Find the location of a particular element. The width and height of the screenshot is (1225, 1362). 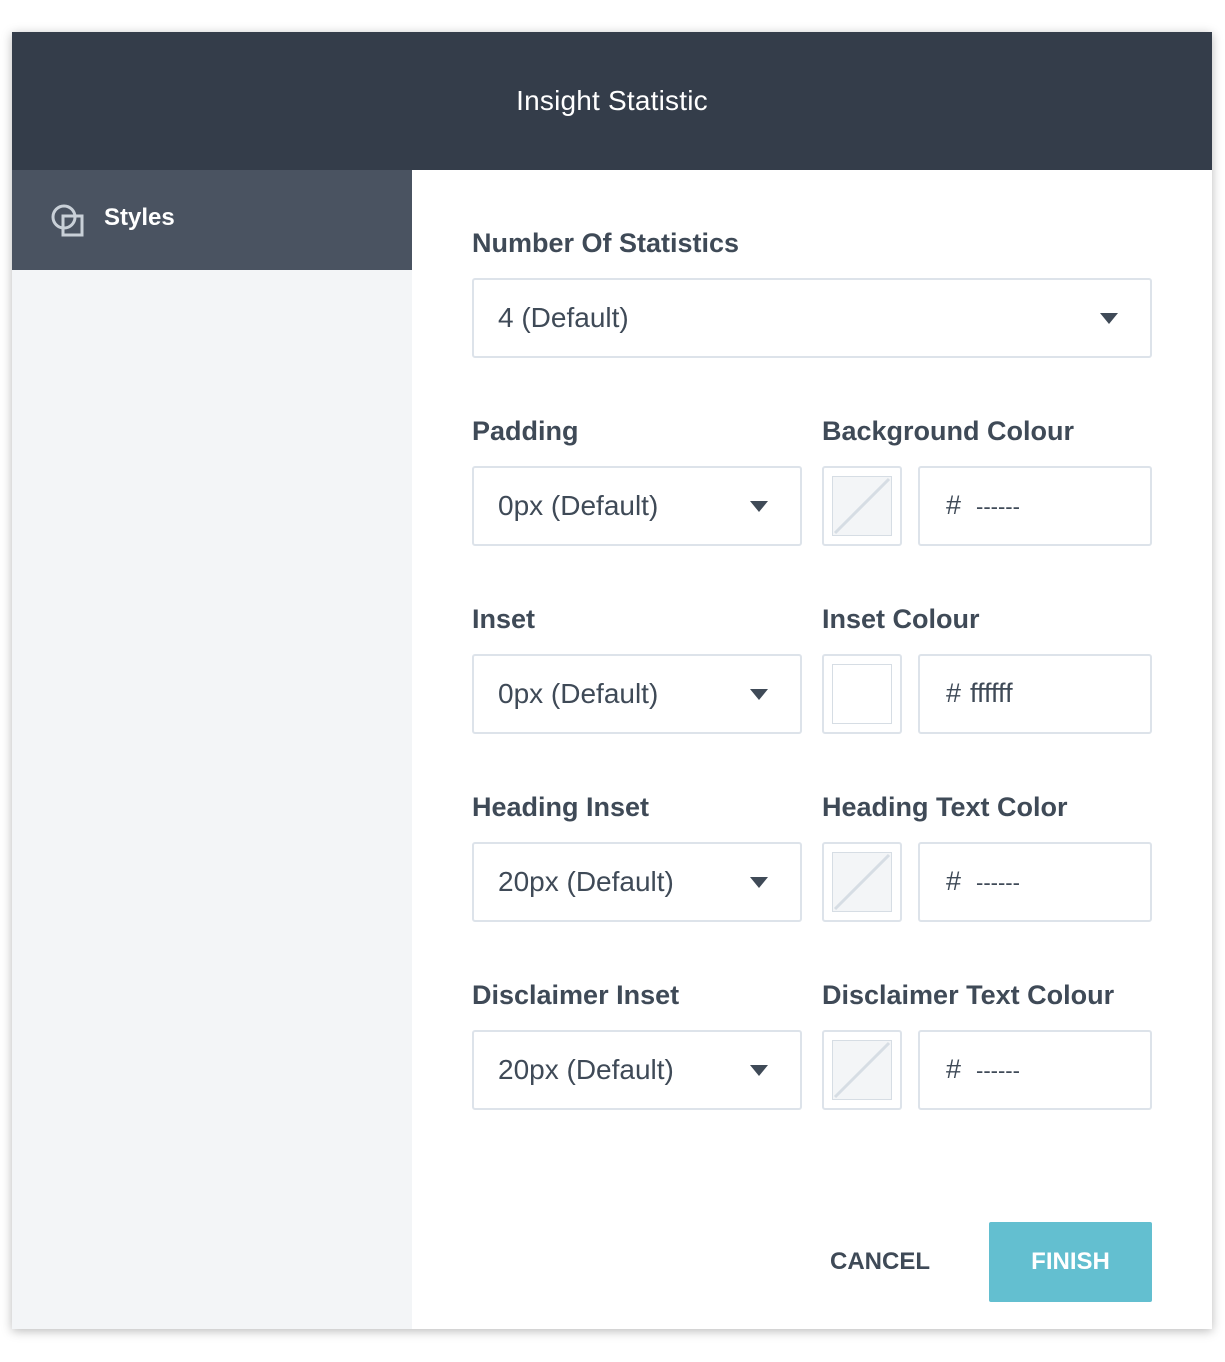

padding-label: Padding is located at coordinates (525, 431).